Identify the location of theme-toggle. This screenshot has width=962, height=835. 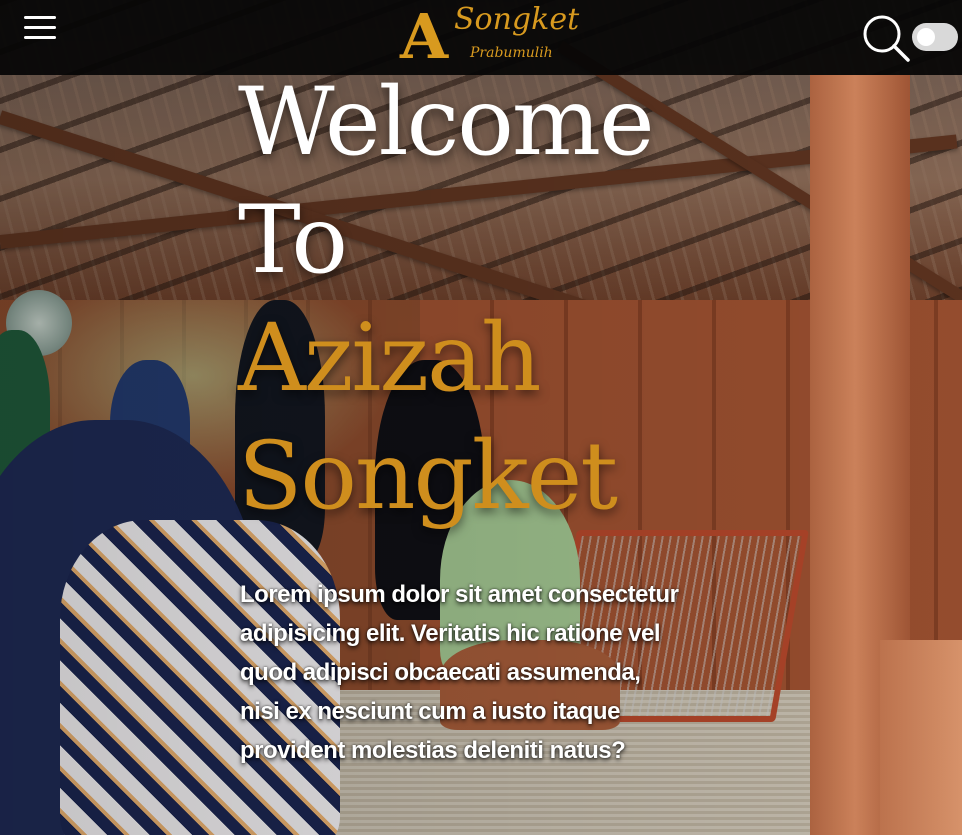
(935, 37).